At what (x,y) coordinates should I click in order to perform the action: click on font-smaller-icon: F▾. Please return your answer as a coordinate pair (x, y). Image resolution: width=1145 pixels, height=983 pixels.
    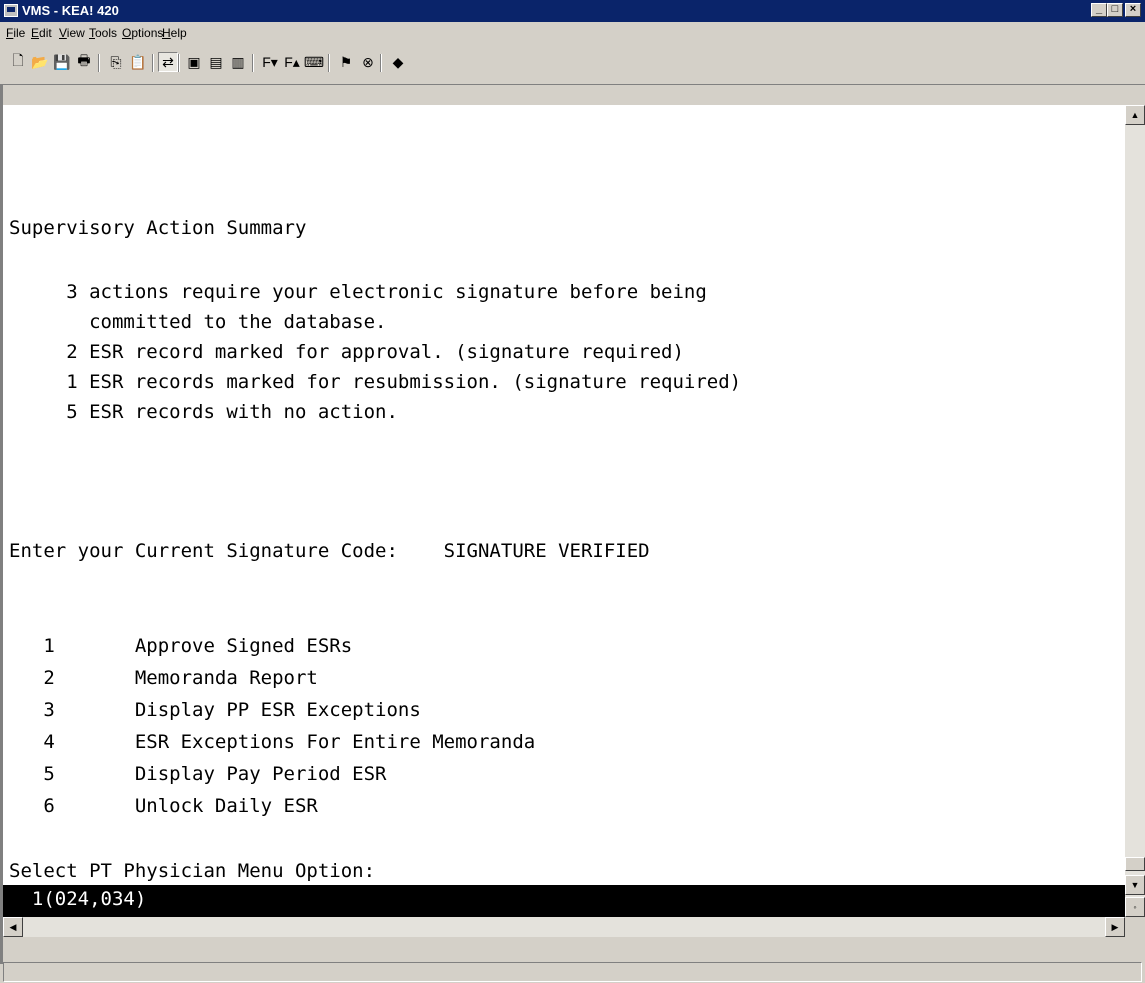
    Looking at the image, I should click on (270, 62).